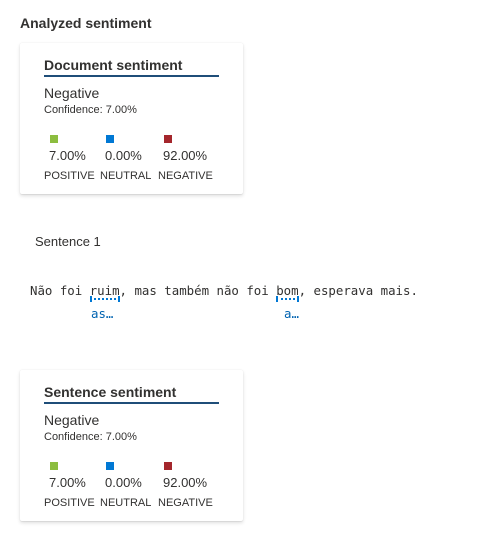 The image size is (494, 536). What do you see at coordinates (86, 23) in the screenshot?
I see `page-heading: Analyzed sentiment` at bounding box center [86, 23].